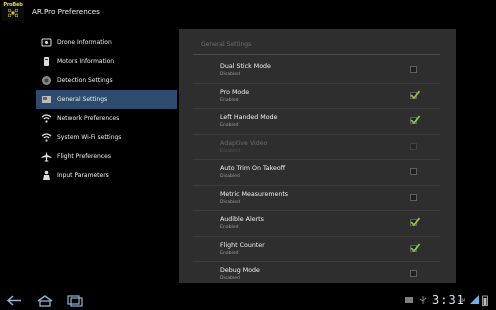 This screenshot has width=496, height=310. I want to click on audible-alerts-checkbox, so click(415, 221).